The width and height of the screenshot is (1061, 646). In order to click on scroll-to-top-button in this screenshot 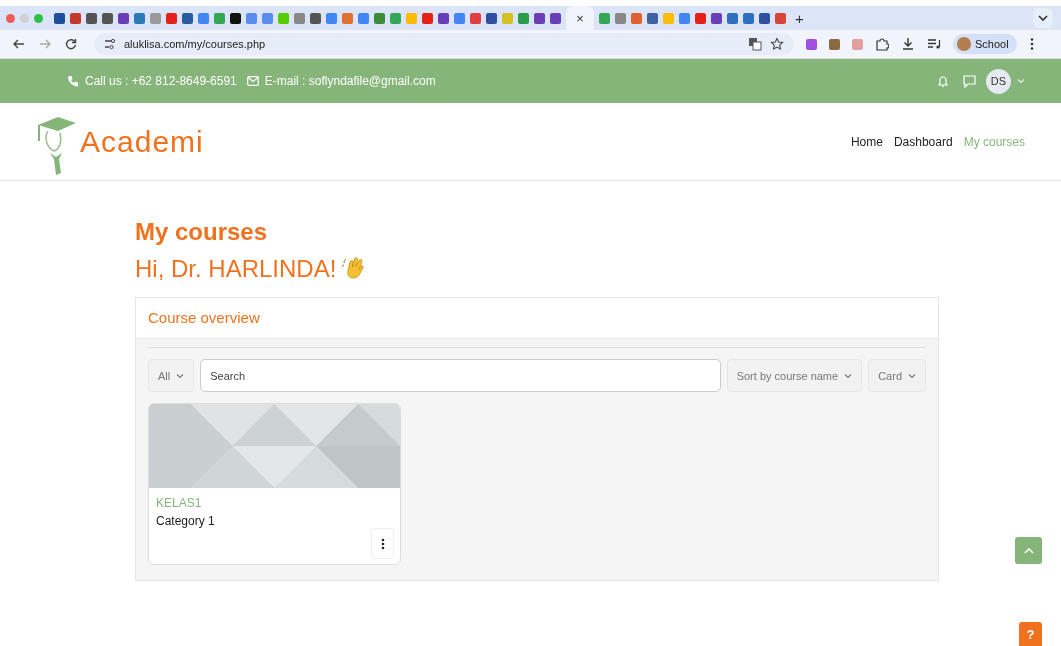, I will do `click(1028, 550)`.